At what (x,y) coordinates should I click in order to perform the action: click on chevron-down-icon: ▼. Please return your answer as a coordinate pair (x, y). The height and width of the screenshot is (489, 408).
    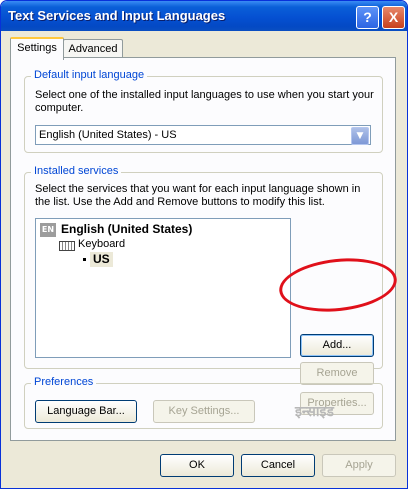
    Looking at the image, I should click on (360, 136).